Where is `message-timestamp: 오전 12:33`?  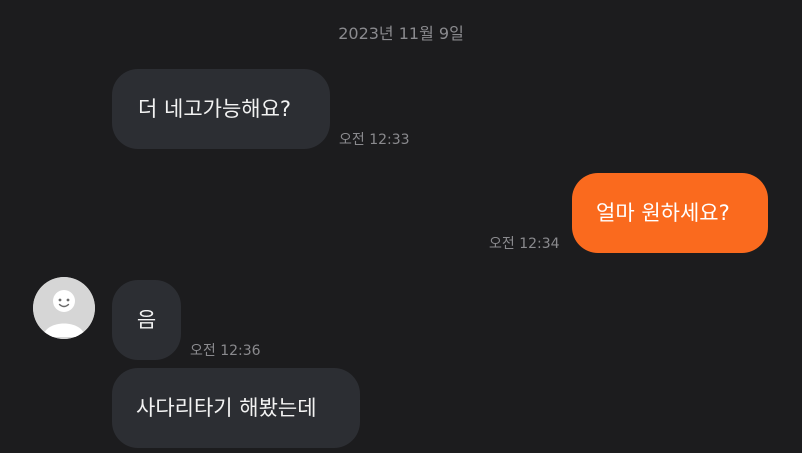
message-timestamp: 오전 12:33 is located at coordinates (374, 140).